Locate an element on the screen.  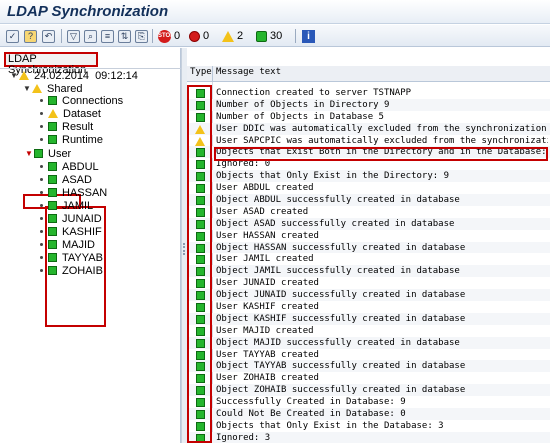
tree-node-root: ▼ 24.02.2014 09:12:14 is located at coordinates (74, 75).